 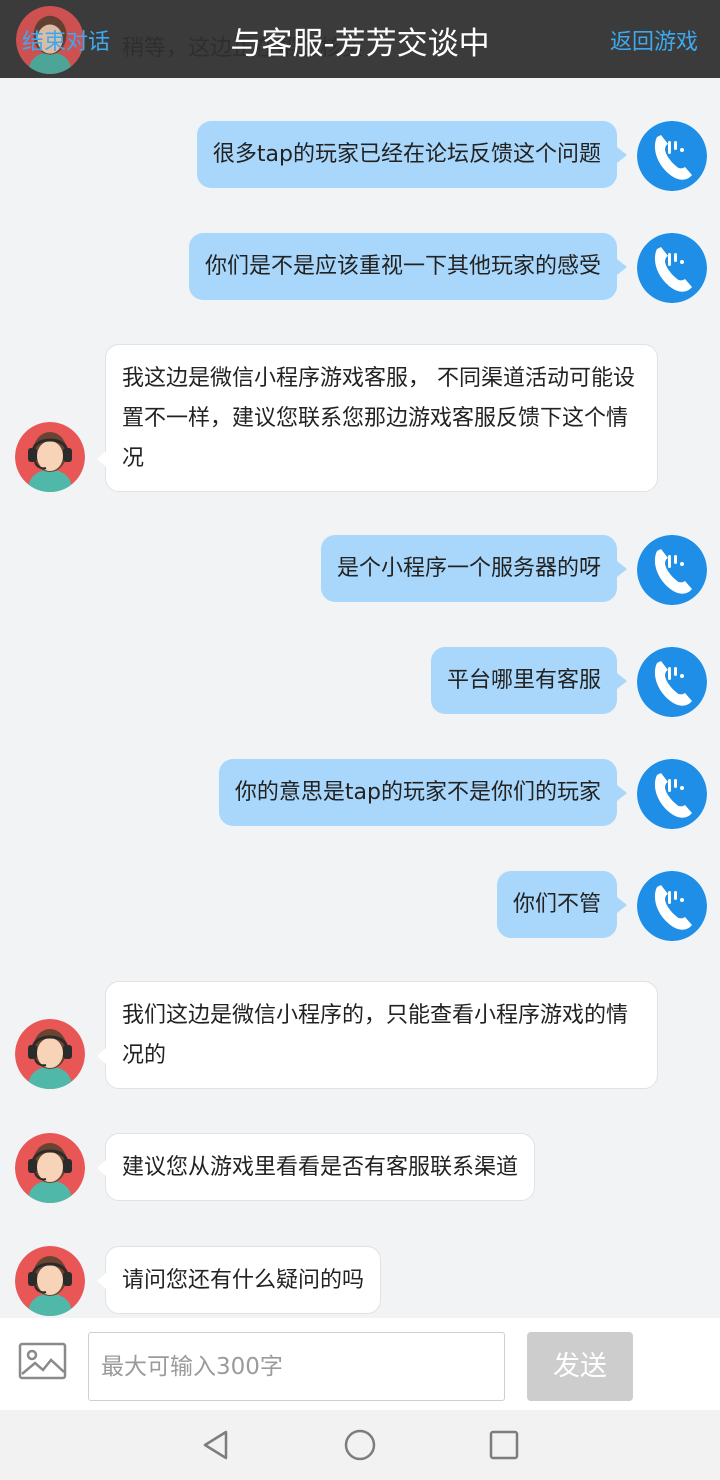 What do you see at coordinates (654, 40) in the screenshot?
I see `back-to-game-button: 返回游戏` at bounding box center [654, 40].